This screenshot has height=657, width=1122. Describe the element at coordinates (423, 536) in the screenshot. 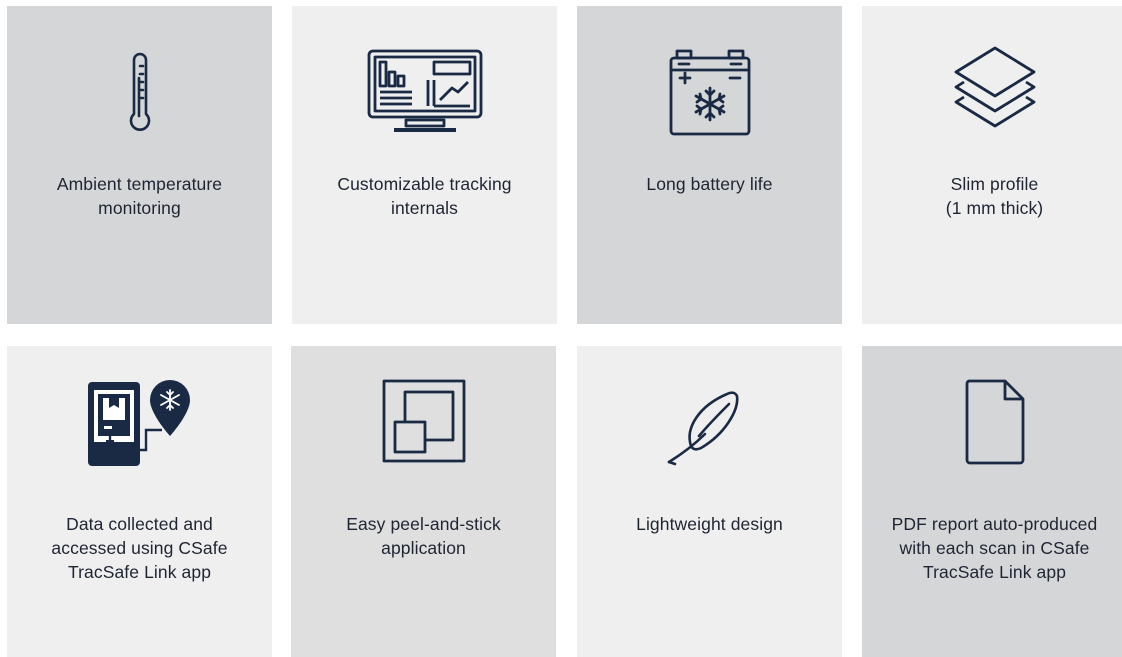

I see `feature-label: Easy peel-and-stick application` at that location.